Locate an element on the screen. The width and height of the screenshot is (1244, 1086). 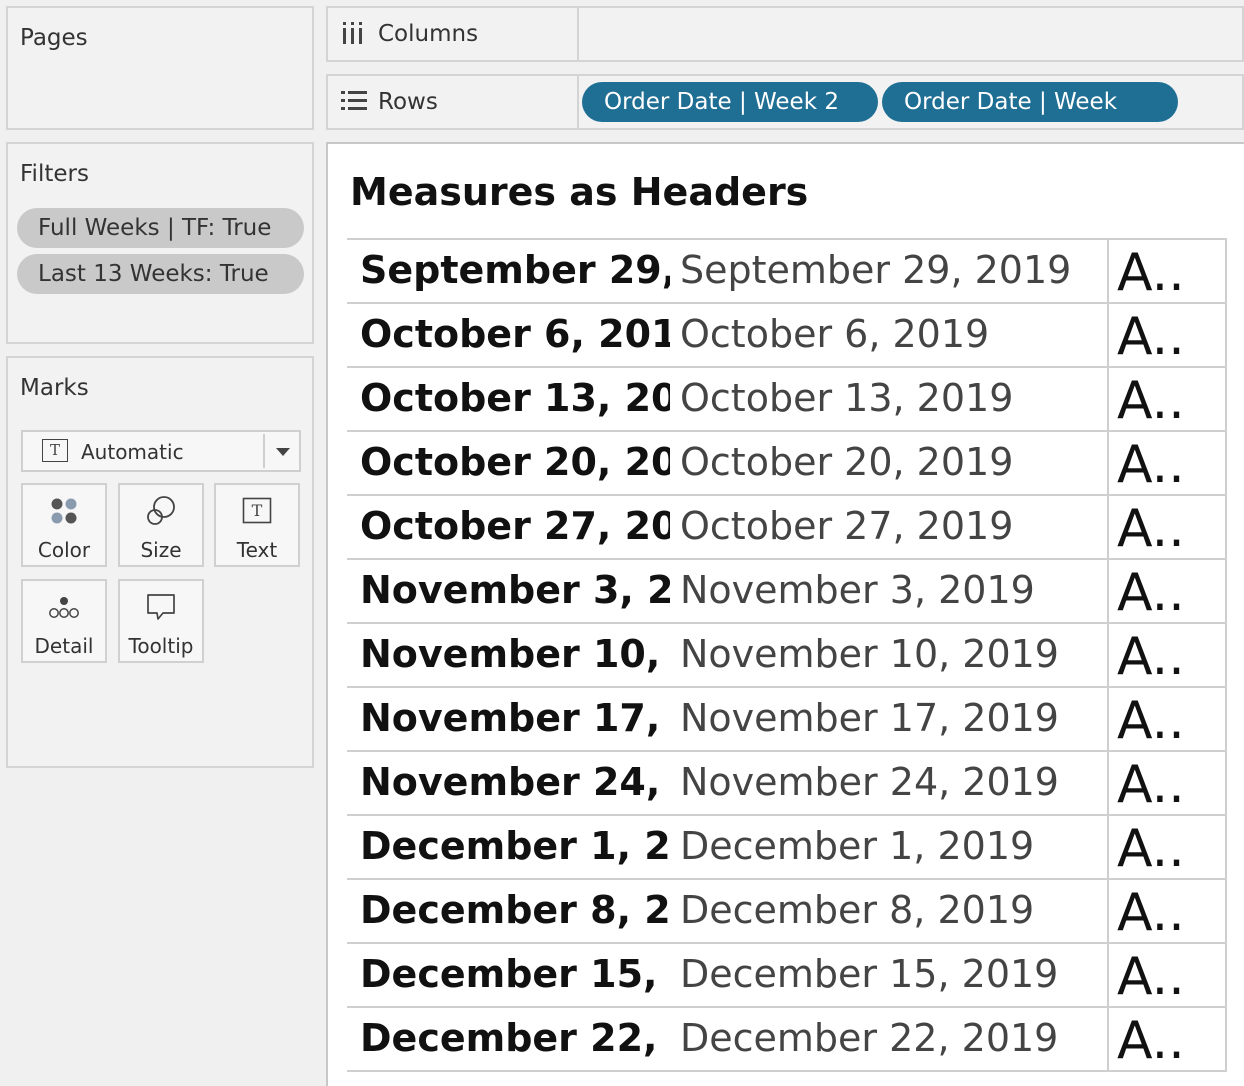
detail-label: Detail is located at coordinates (64, 646).